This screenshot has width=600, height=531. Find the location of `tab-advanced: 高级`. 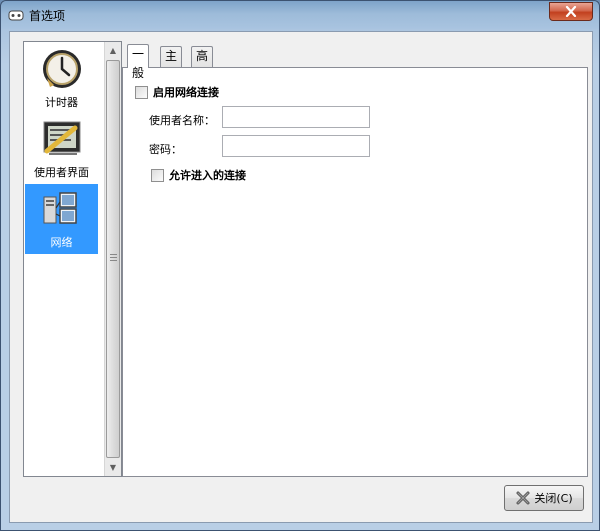

tab-advanced: 高级 is located at coordinates (202, 64).